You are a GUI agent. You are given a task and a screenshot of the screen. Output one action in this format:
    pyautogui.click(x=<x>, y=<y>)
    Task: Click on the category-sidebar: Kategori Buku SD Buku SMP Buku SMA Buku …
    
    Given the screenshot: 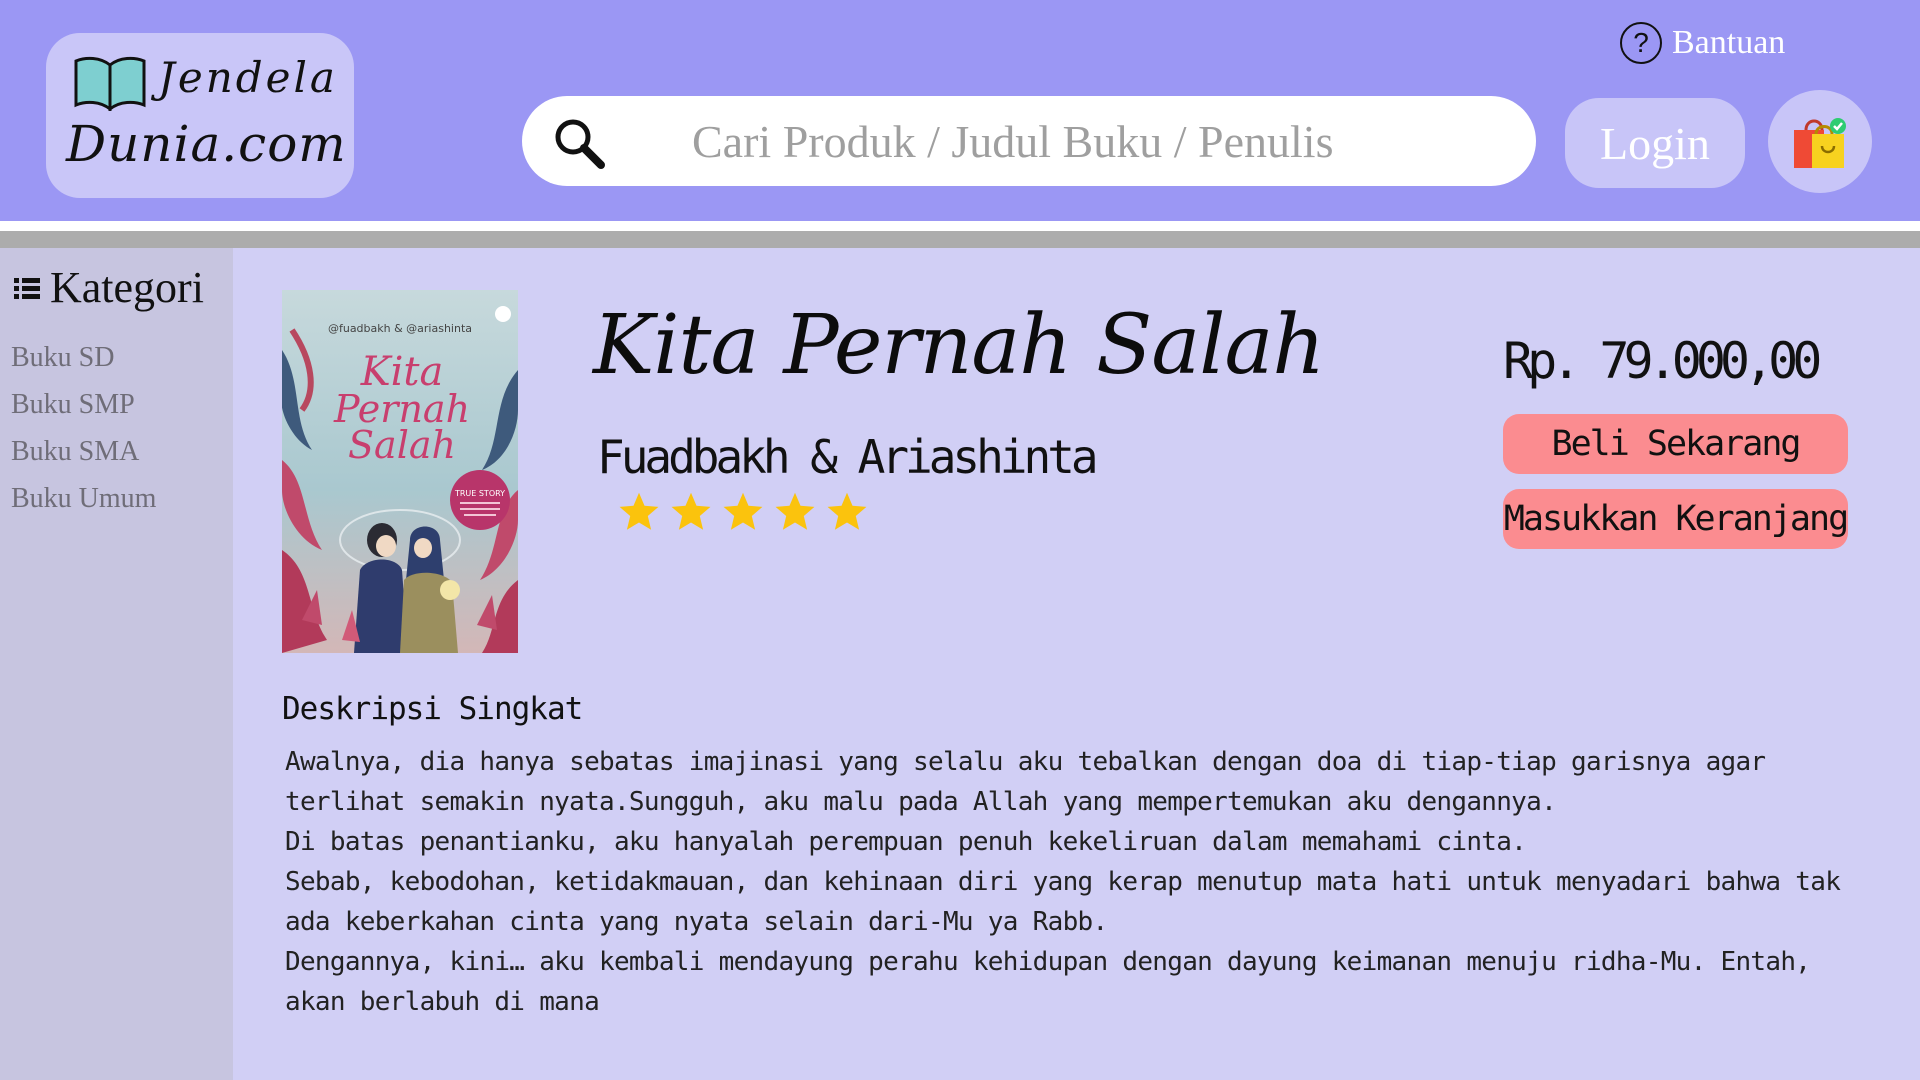 What is the action you would take?
    pyautogui.click(x=116, y=664)
    